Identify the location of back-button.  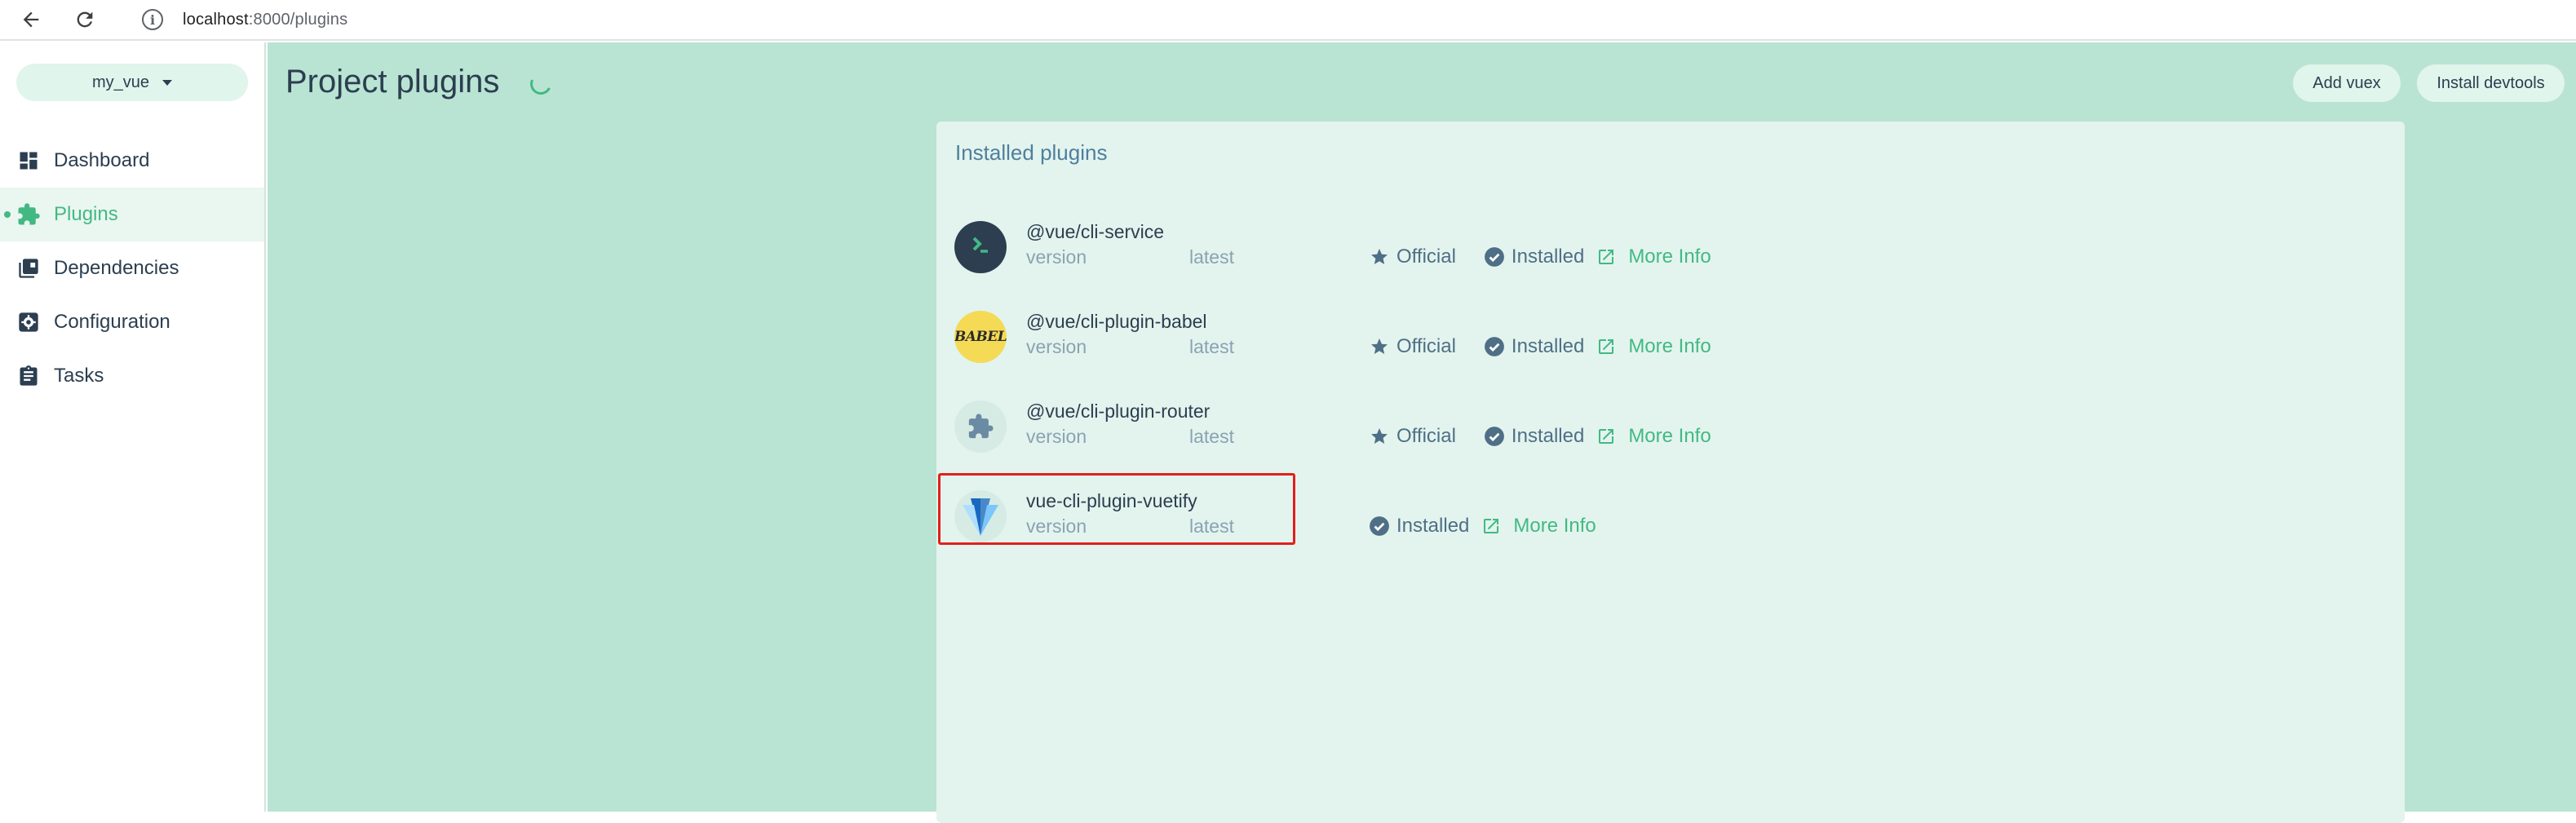
(31, 19).